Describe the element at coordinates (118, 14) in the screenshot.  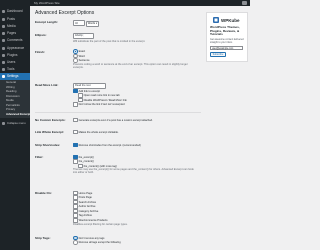
I see `main-content: Advanced Excerpt Options` at that location.